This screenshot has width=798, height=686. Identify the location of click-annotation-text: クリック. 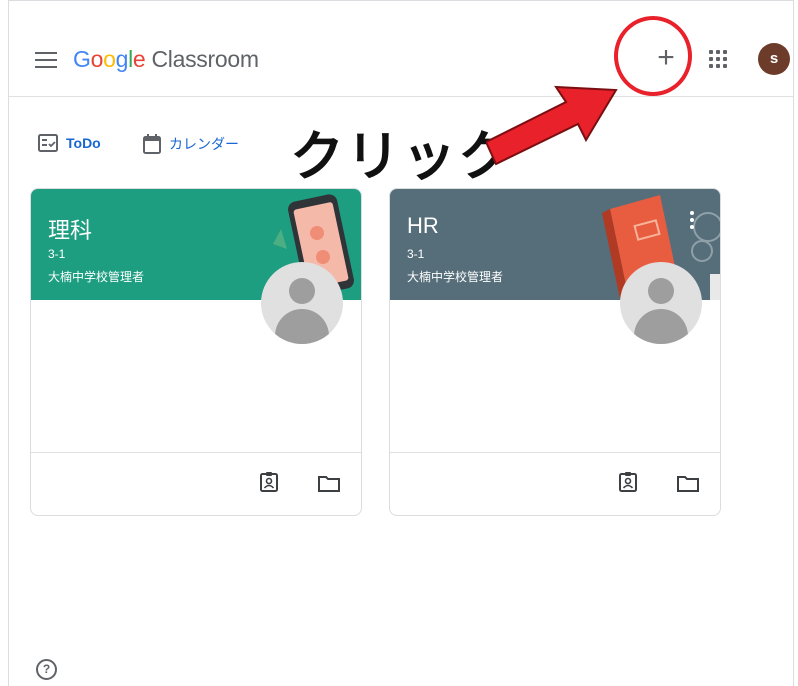
(402, 156).